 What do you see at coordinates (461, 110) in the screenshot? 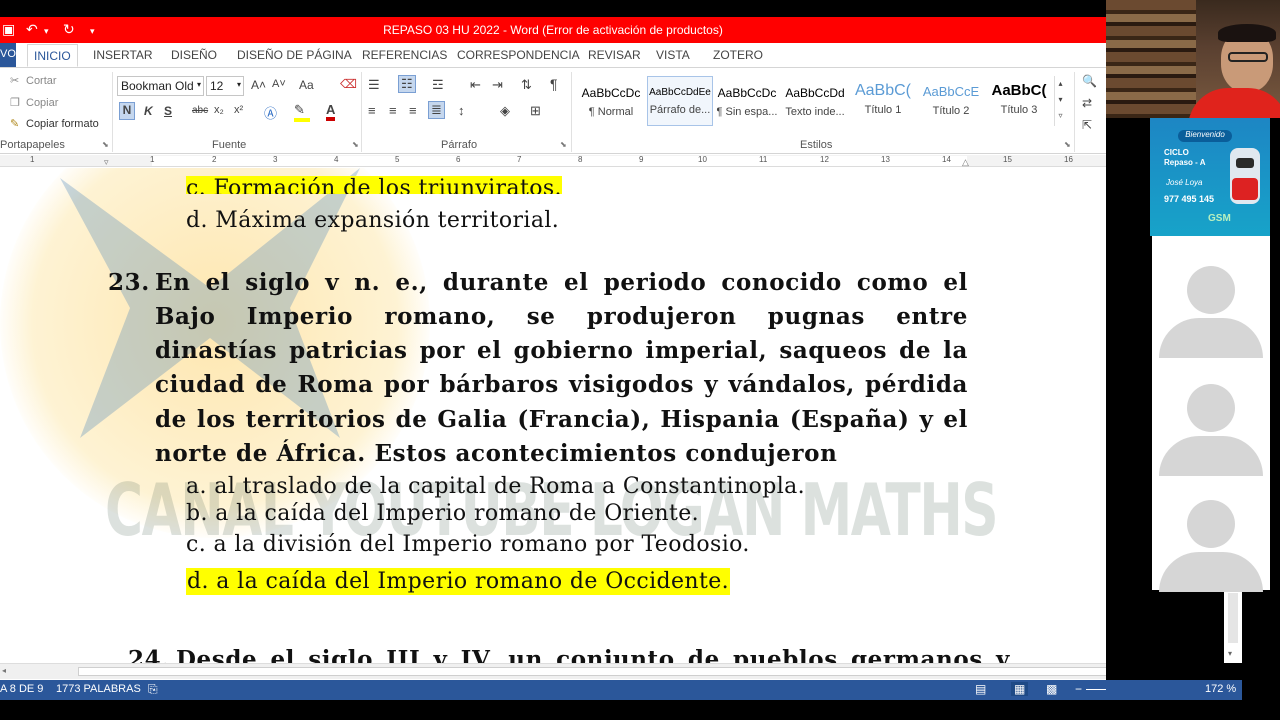
I see `line-spacing-icon: ↕` at bounding box center [461, 110].